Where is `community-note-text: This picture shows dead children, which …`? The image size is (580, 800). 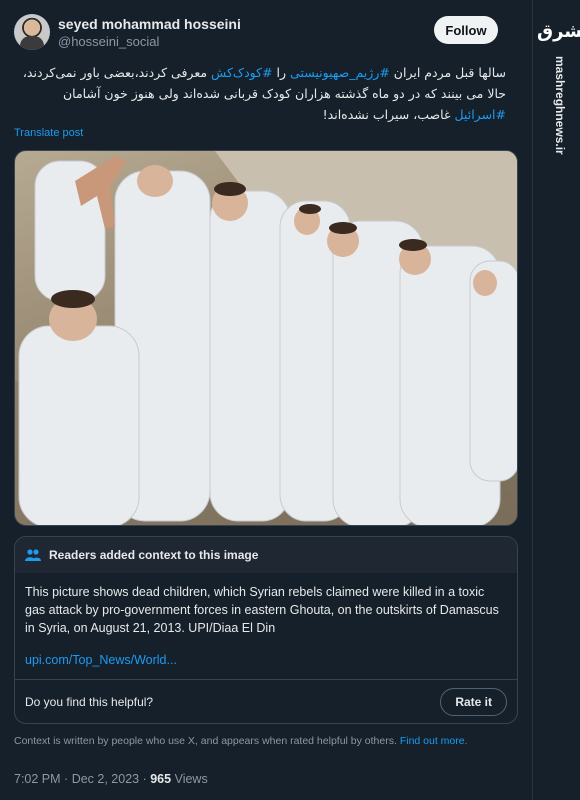
community-note-text: This picture shows dead children, which … is located at coordinates (262, 610).